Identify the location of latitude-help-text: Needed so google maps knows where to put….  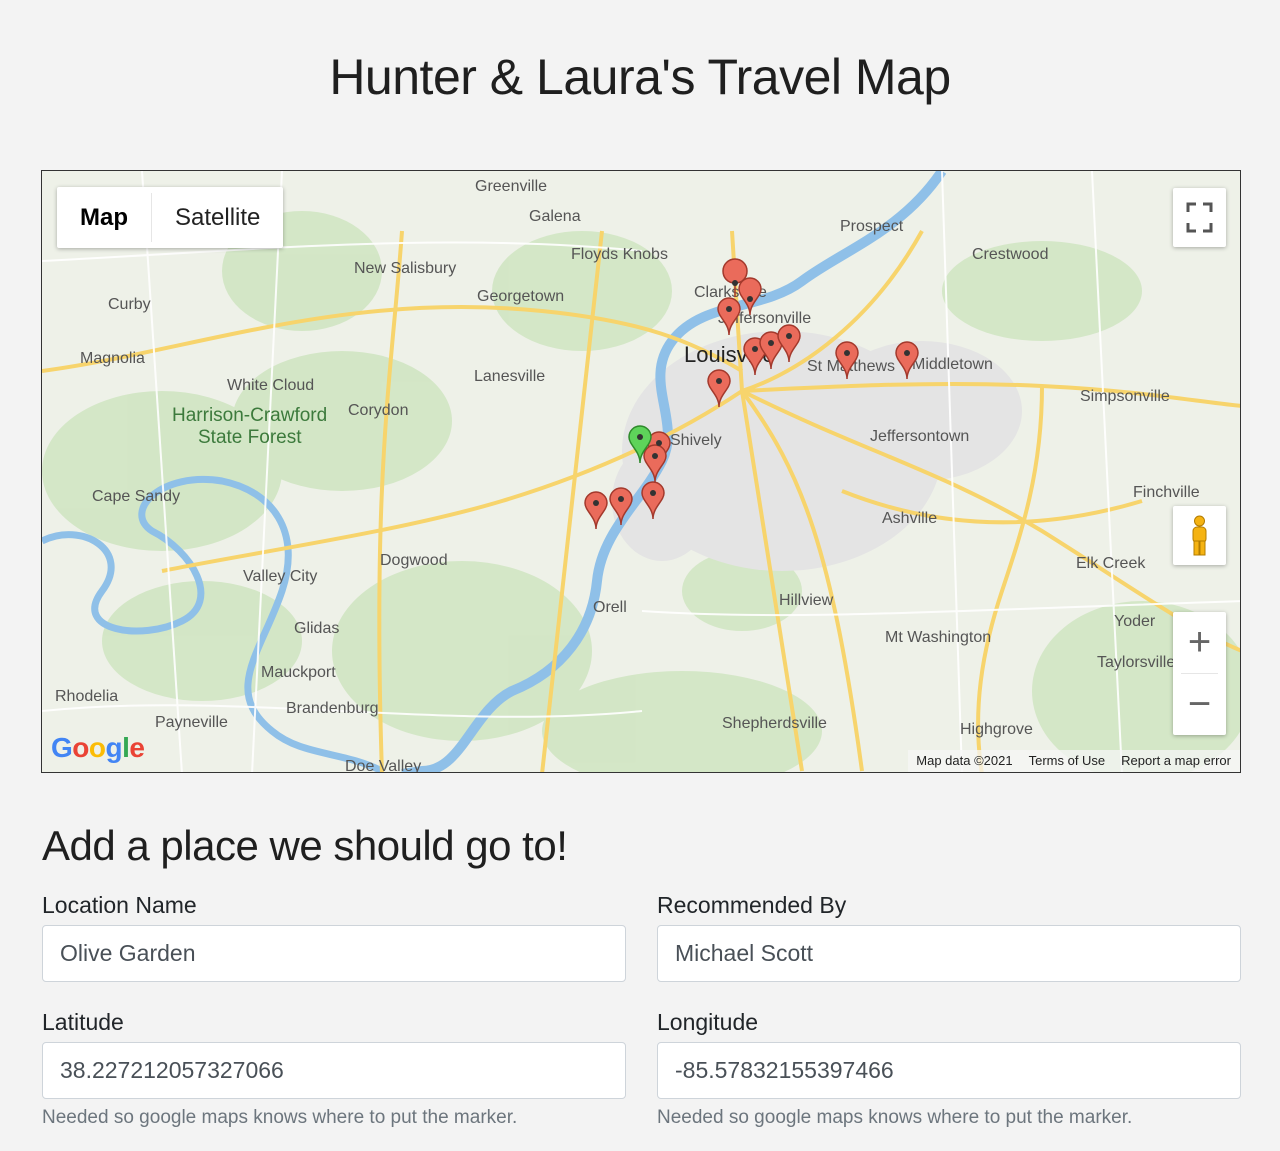
(280, 1117).